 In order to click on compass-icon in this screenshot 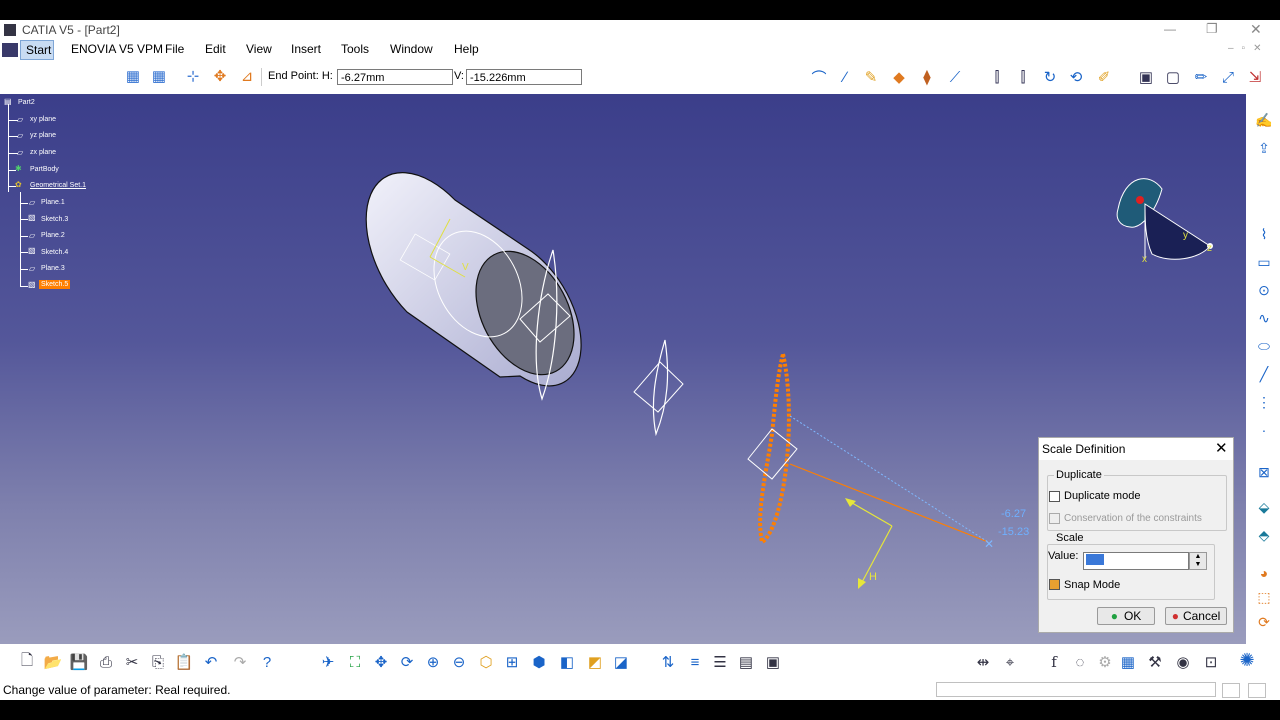, I will do `click(1164, 219)`.